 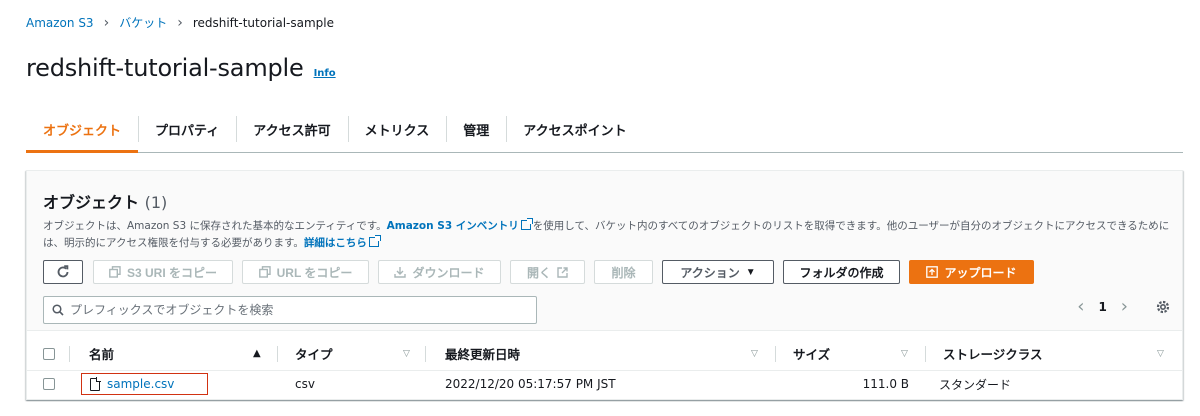 I want to click on caret-down-icon: ▼, so click(x=750, y=272).